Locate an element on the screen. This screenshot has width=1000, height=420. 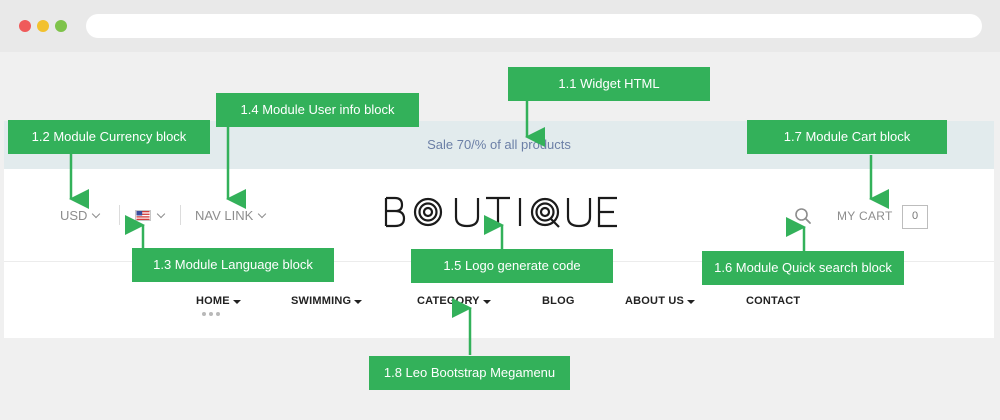
callout-cart-block: 1.7 Module Cart block is located at coordinates (847, 137).